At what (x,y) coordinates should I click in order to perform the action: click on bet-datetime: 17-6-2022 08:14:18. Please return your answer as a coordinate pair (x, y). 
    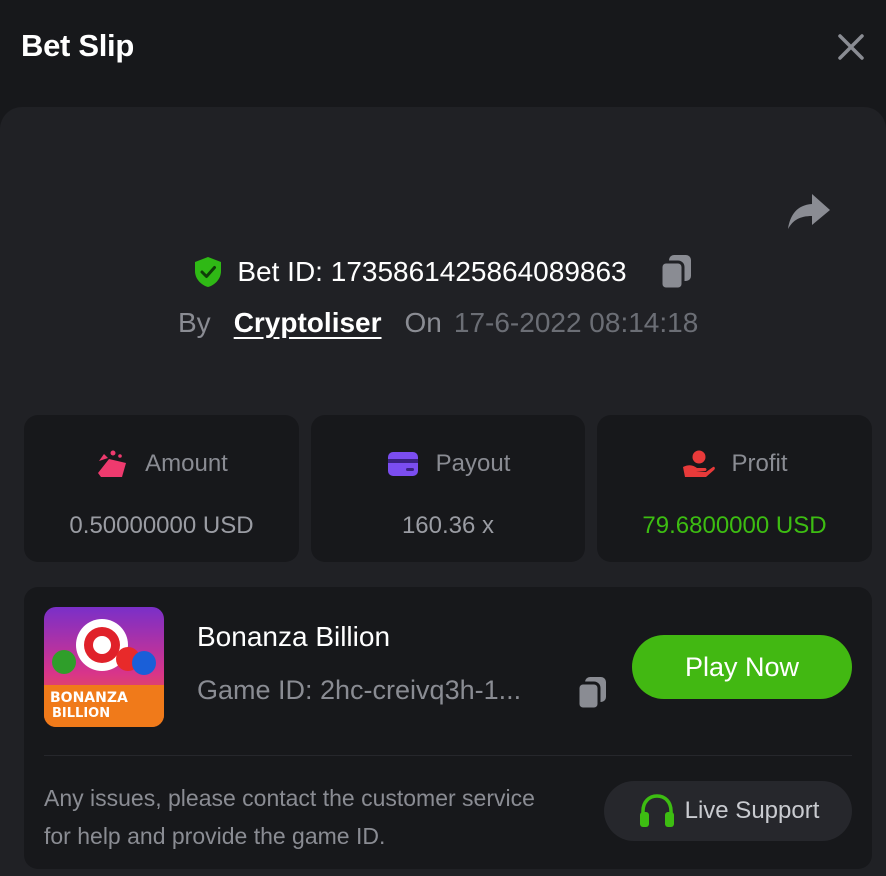
    Looking at the image, I should click on (576, 322).